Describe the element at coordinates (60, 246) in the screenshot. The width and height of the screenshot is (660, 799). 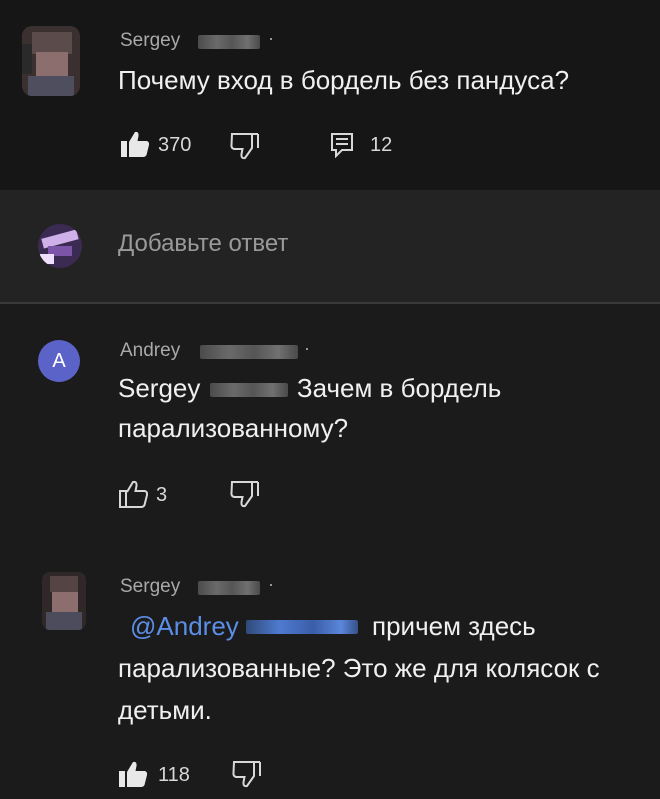
I see `current-user-avatar` at that location.